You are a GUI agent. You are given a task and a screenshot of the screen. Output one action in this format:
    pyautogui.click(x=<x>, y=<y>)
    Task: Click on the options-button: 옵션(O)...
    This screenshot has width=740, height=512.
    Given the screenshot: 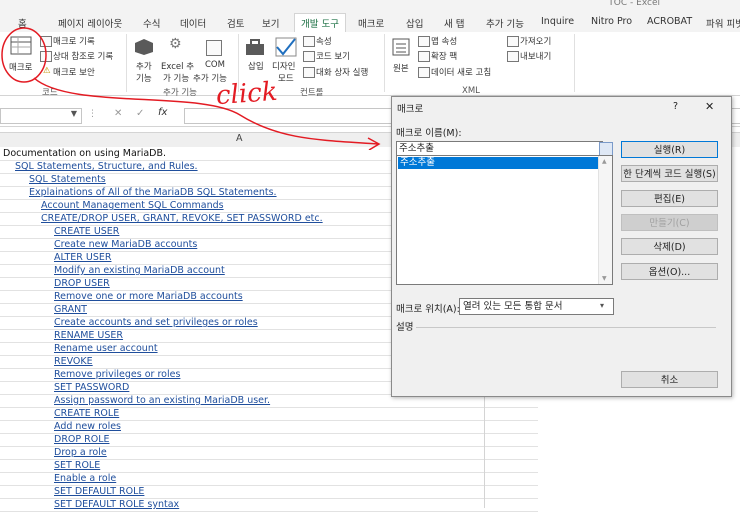 What is the action you would take?
    pyautogui.click(x=669, y=271)
    